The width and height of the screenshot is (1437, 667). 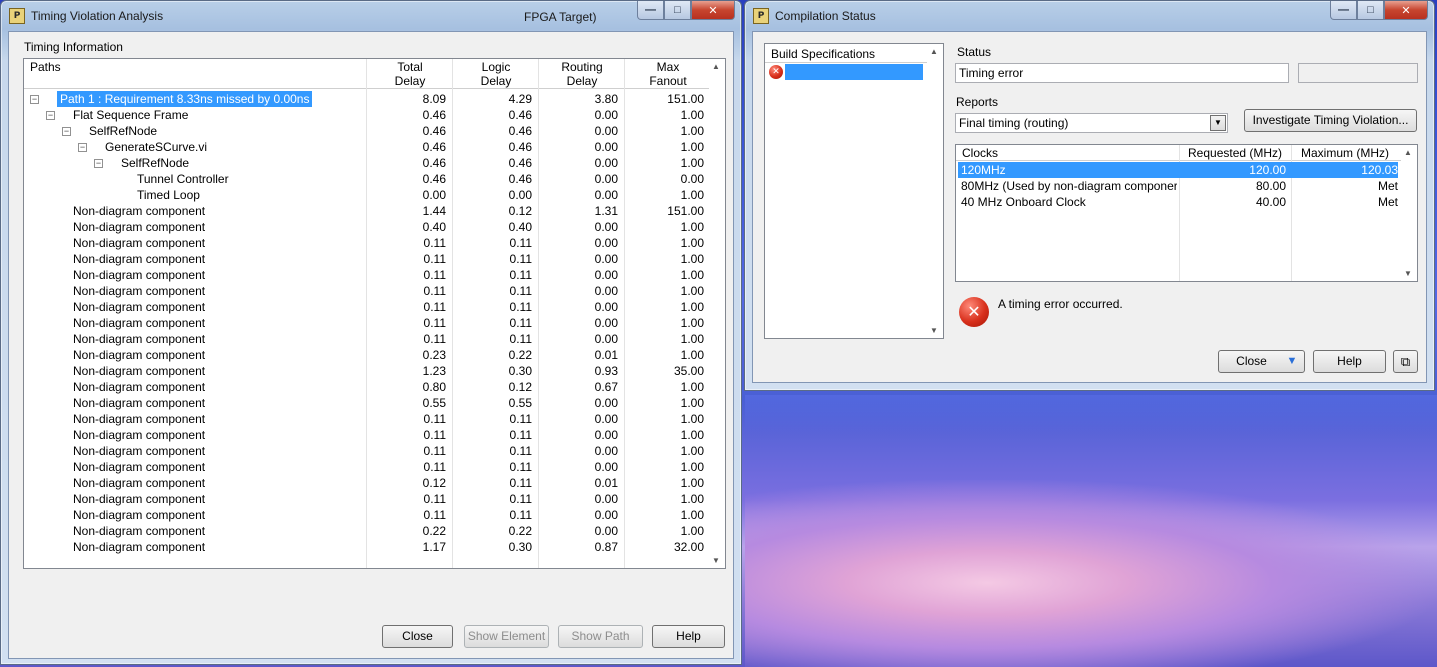 What do you see at coordinates (600, 636) in the screenshot?
I see `show-path-button: Show Path` at bounding box center [600, 636].